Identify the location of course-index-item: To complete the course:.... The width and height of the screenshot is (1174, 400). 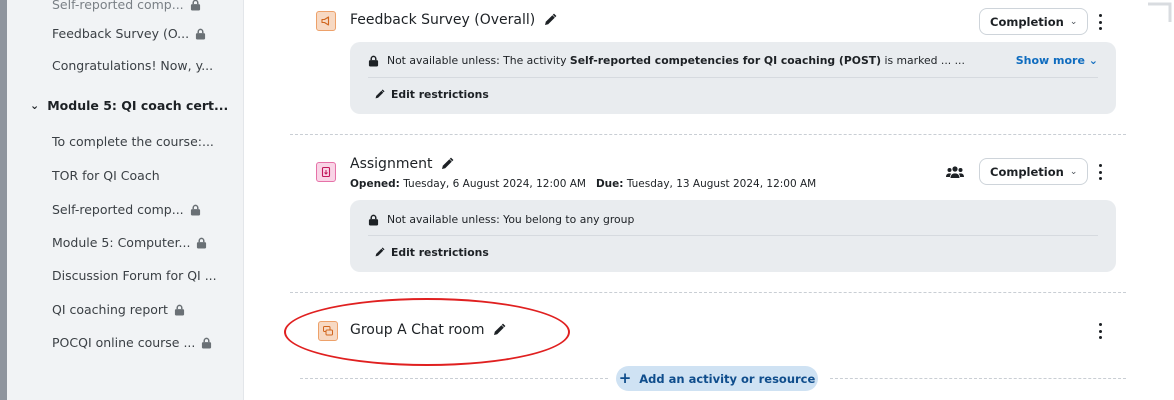
(133, 141).